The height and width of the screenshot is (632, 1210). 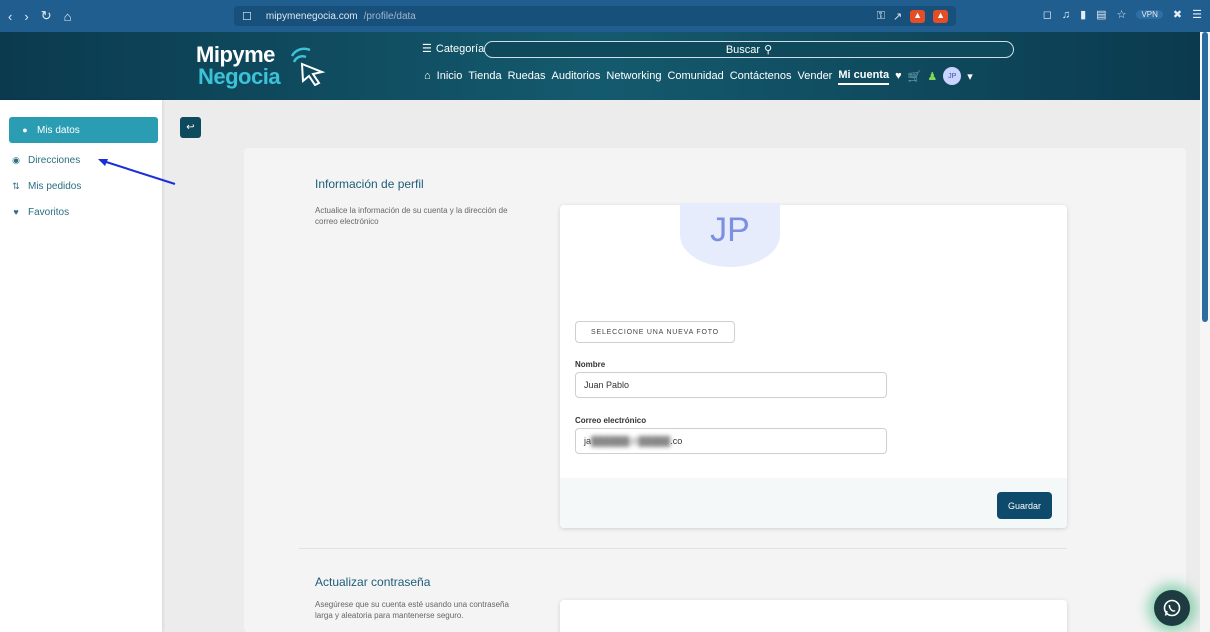 What do you see at coordinates (1205, 177) in the screenshot?
I see `scrollbar-thumb` at bounding box center [1205, 177].